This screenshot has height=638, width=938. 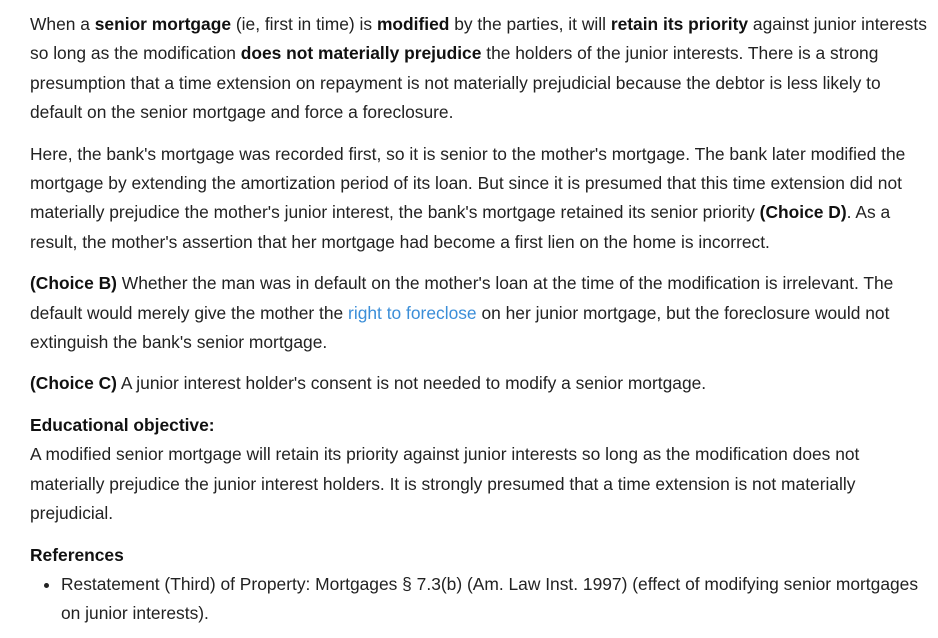 What do you see at coordinates (77, 554) in the screenshot?
I see `references-heading: References` at bounding box center [77, 554].